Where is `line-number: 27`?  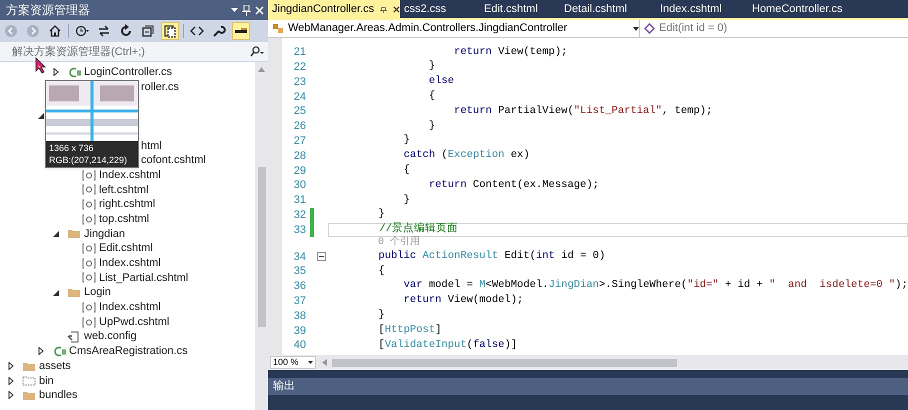
line-number: 27 is located at coordinates (299, 141).